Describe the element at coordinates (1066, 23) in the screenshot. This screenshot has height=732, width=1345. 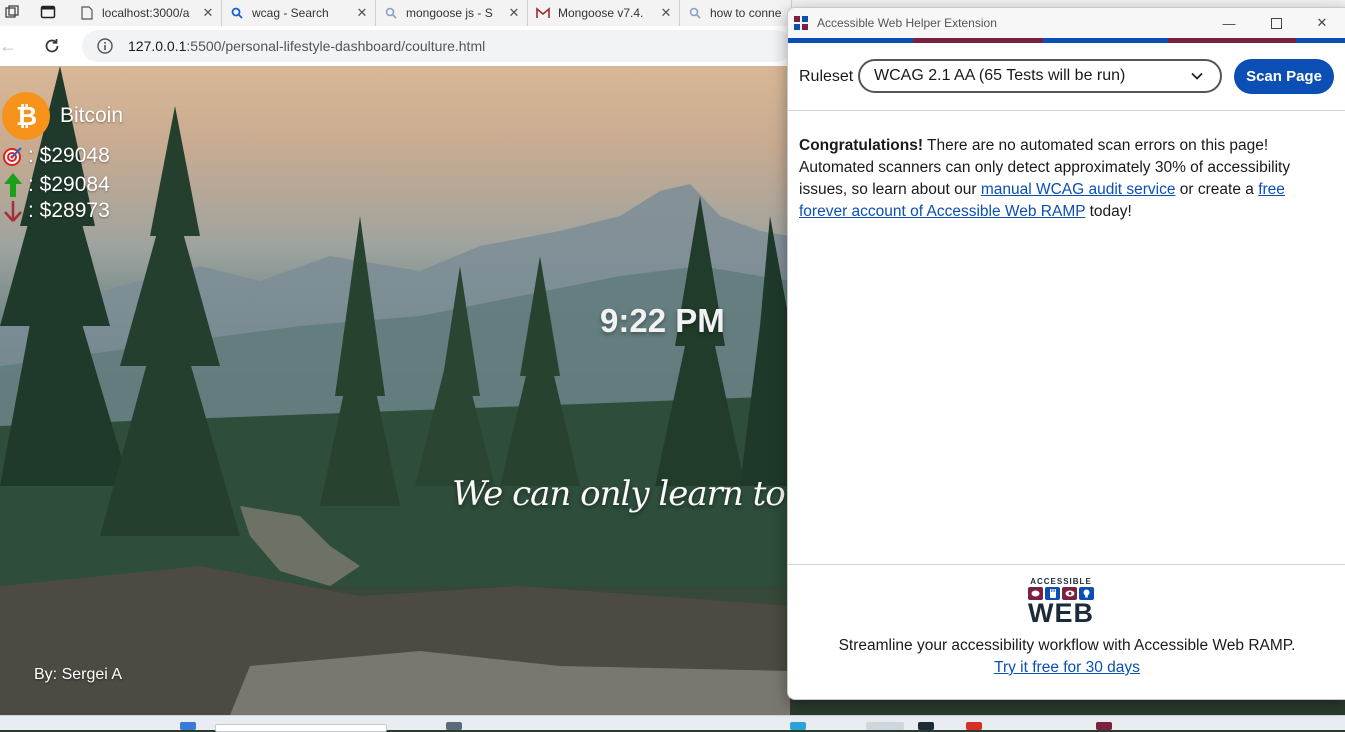
I see `popup-title-bar: Accessible Web Helper Extension — ✕` at that location.